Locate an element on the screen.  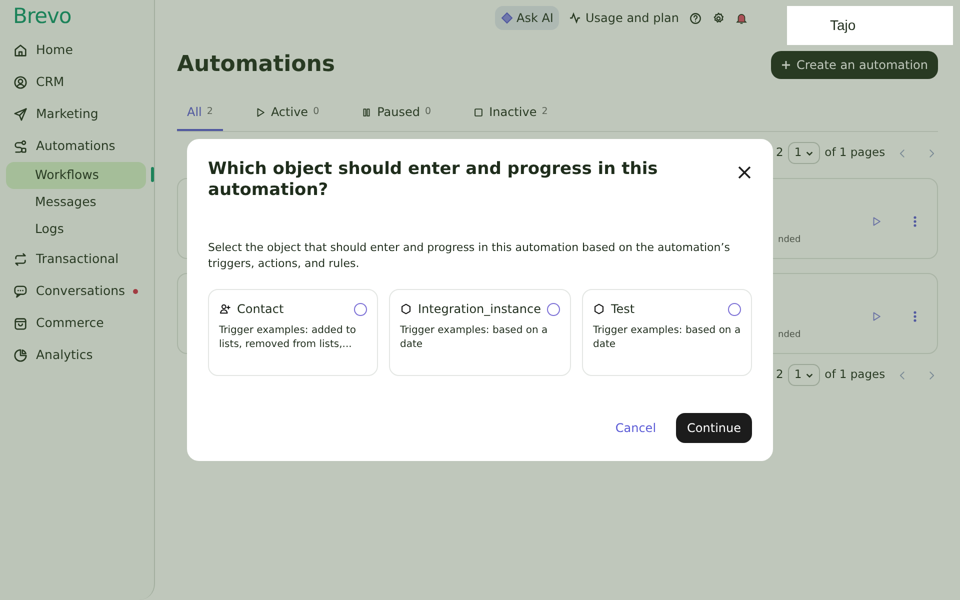
create-automation-button: Create an automation is located at coordinates (854, 65).